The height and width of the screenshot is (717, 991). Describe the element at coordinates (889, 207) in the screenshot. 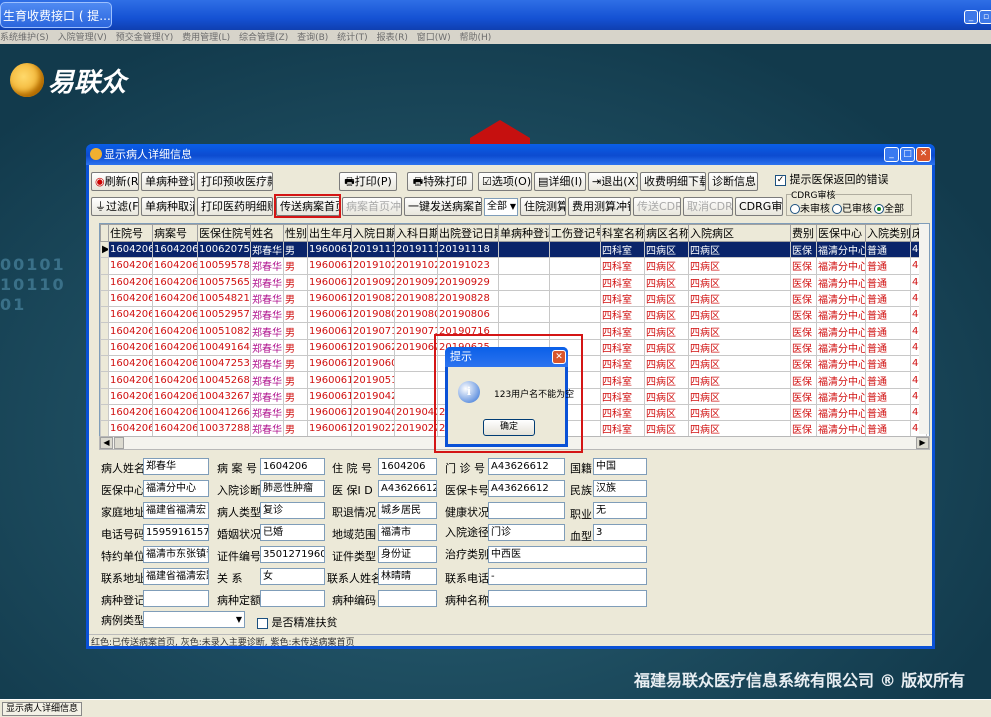

I see `radio-all: 全部` at that location.